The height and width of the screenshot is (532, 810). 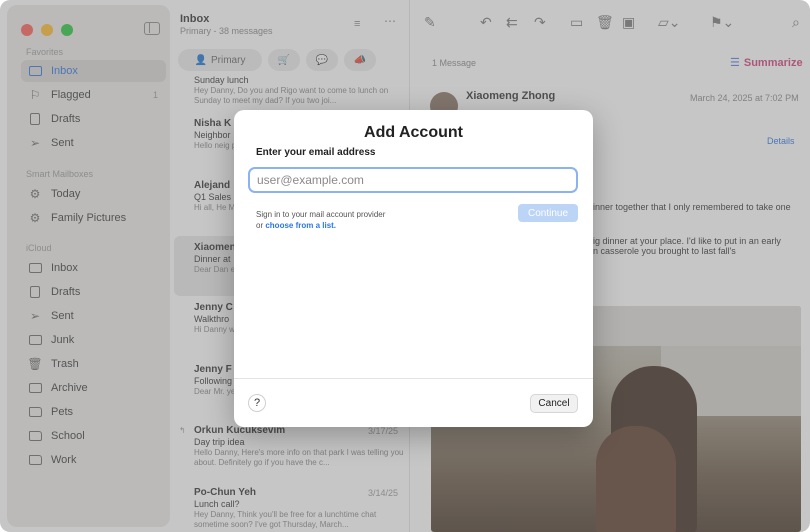 What do you see at coordinates (413, 180) in the screenshot?
I see `email-field` at bounding box center [413, 180].